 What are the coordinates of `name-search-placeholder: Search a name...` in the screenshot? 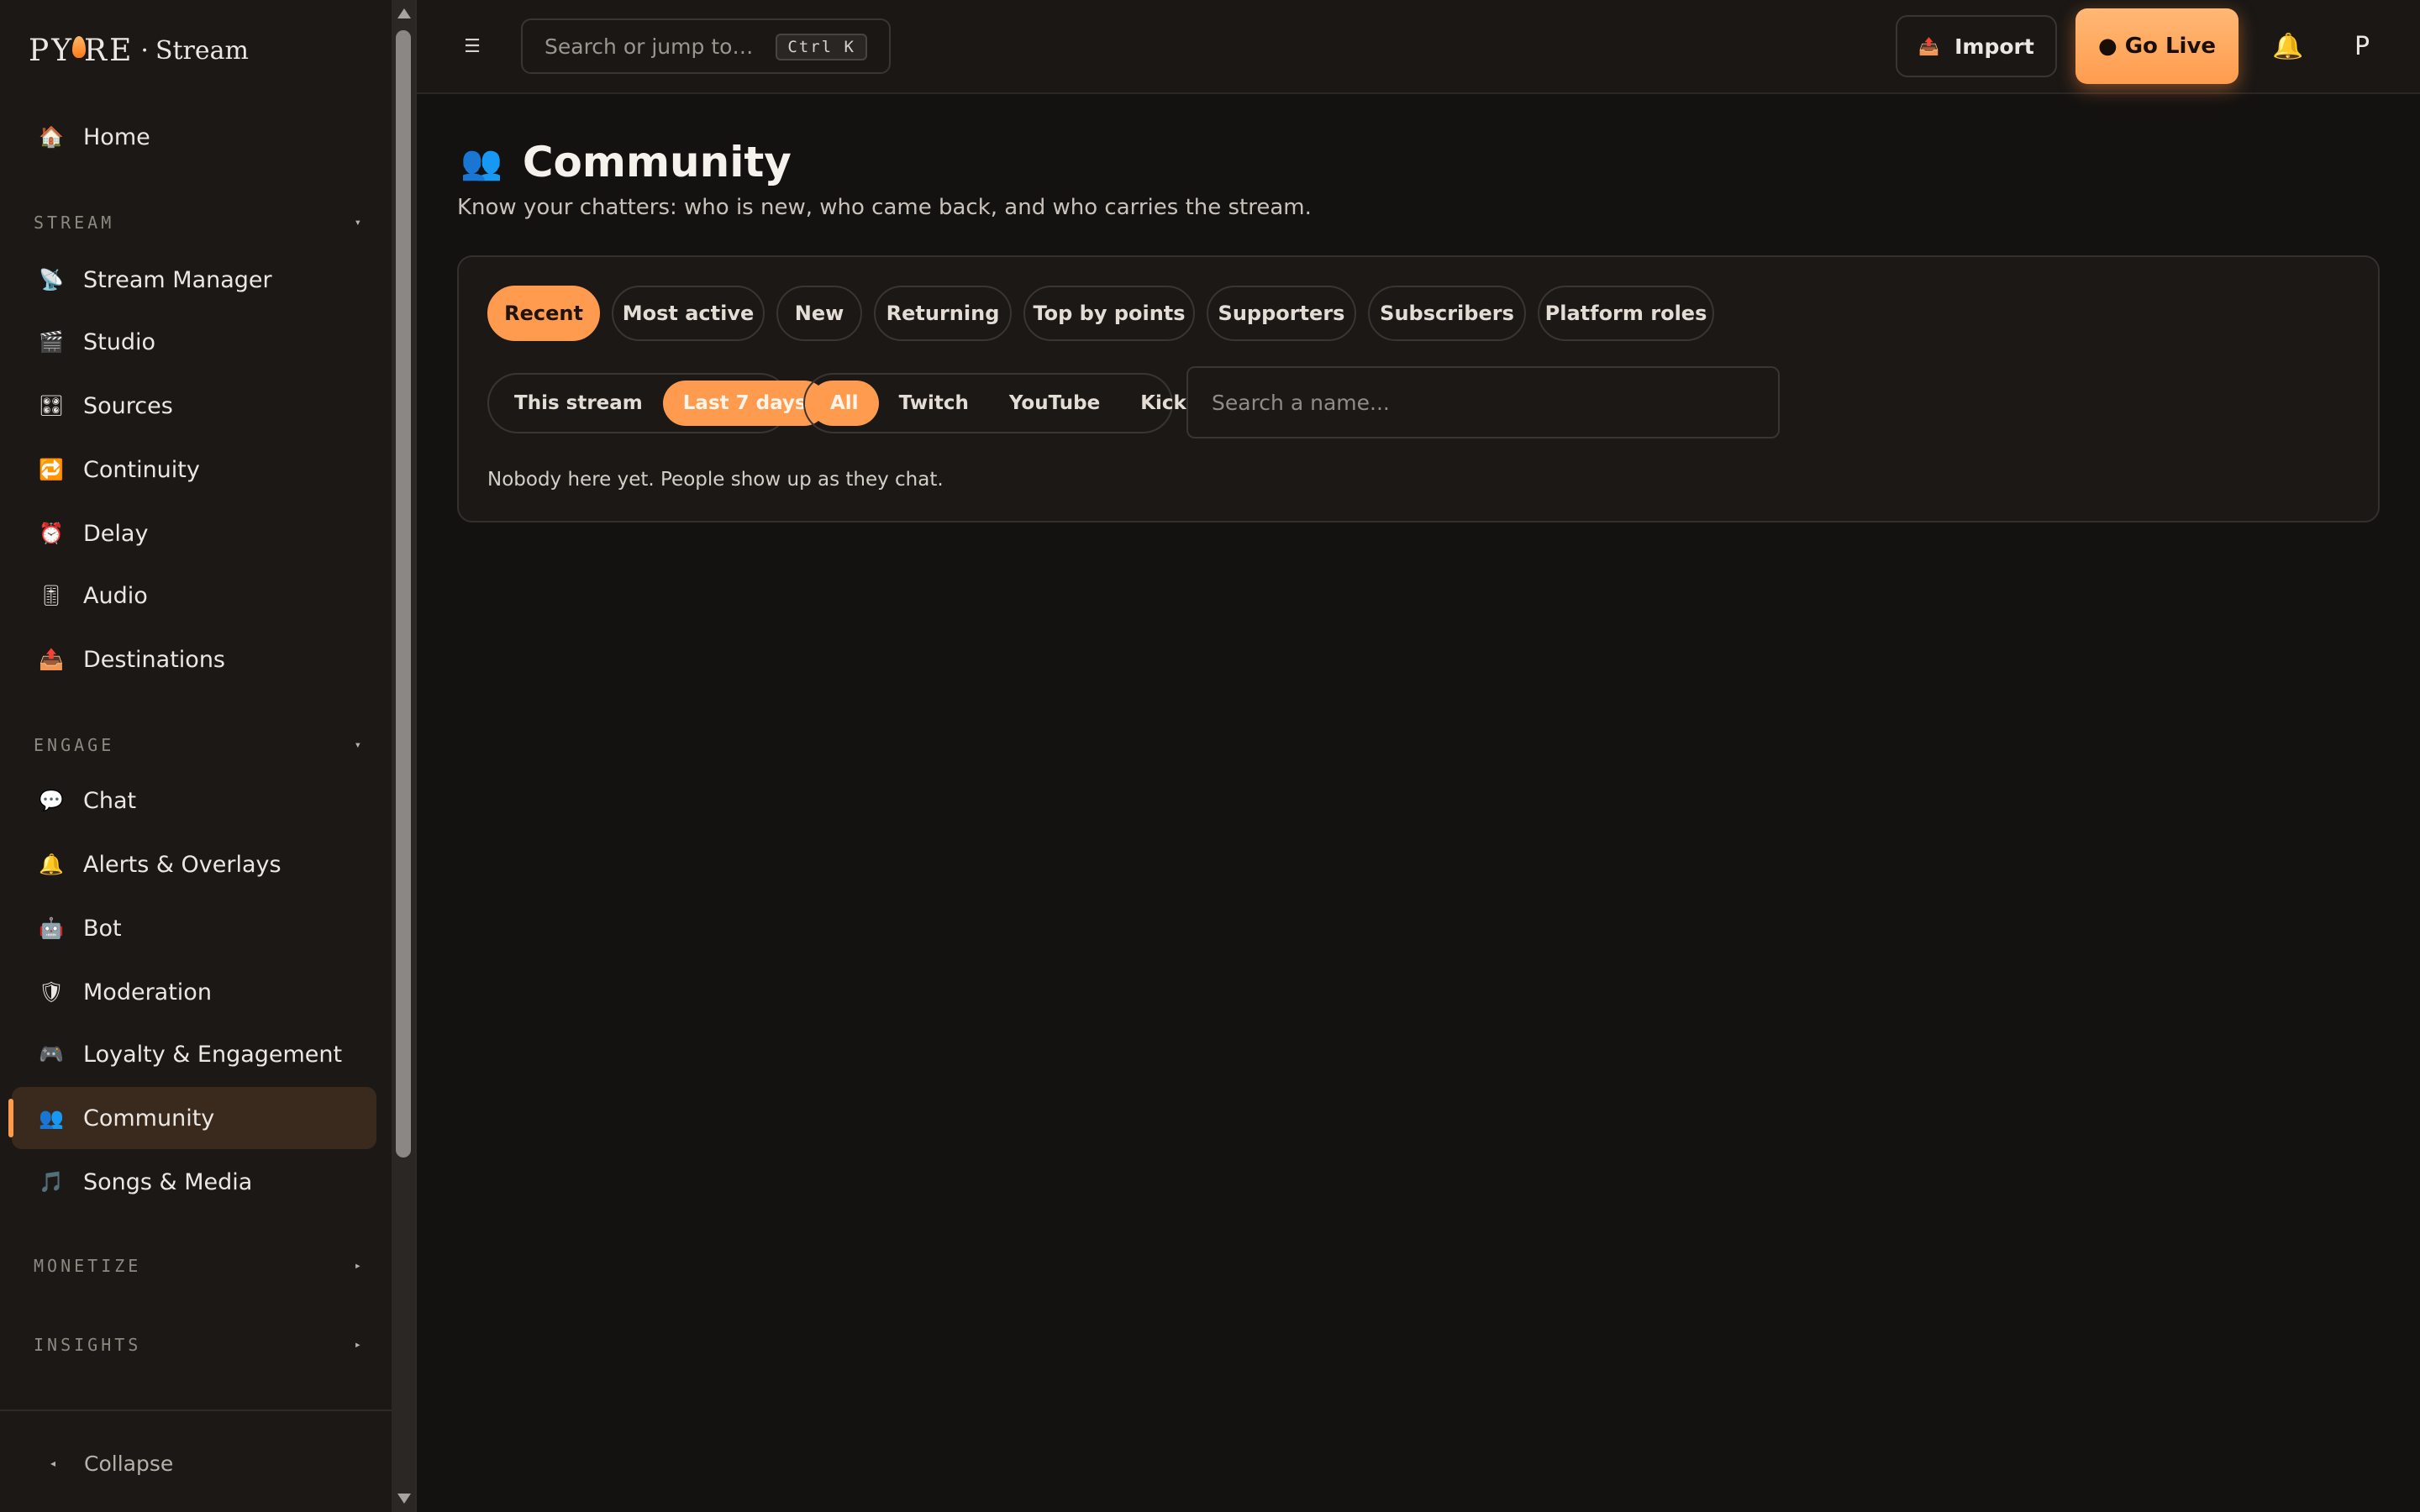 It's located at (1301, 402).